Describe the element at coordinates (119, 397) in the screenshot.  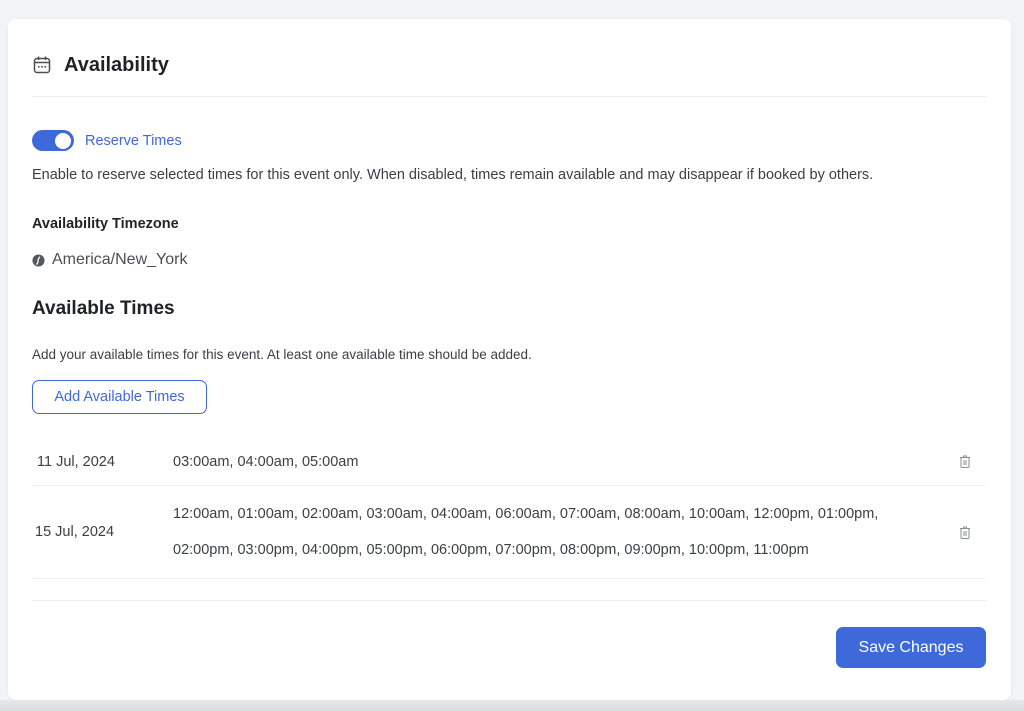
I see `add-available-times-button: Add Available Times` at that location.